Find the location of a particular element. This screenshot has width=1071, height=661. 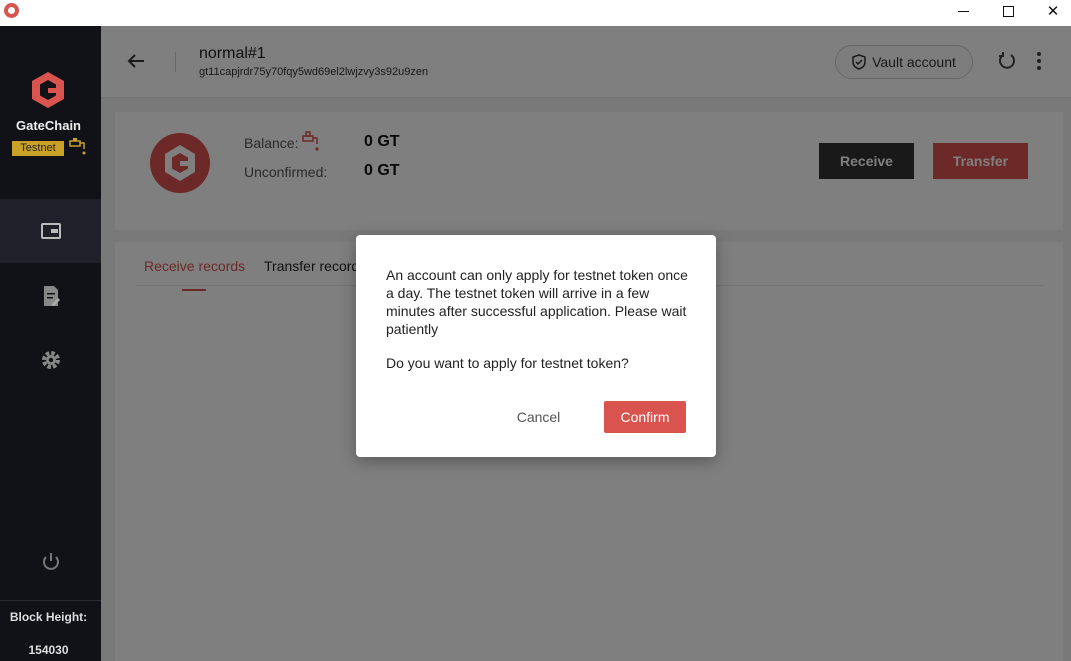

confirm-button: Confirm is located at coordinates (645, 417).